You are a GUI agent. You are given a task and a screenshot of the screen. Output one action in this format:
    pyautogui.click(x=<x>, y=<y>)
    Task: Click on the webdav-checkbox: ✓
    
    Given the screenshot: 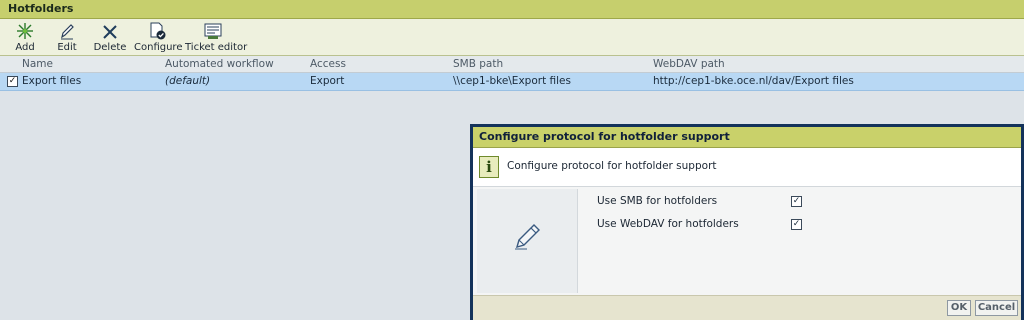 What is the action you would take?
    pyautogui.click(x=796, y=224)
    